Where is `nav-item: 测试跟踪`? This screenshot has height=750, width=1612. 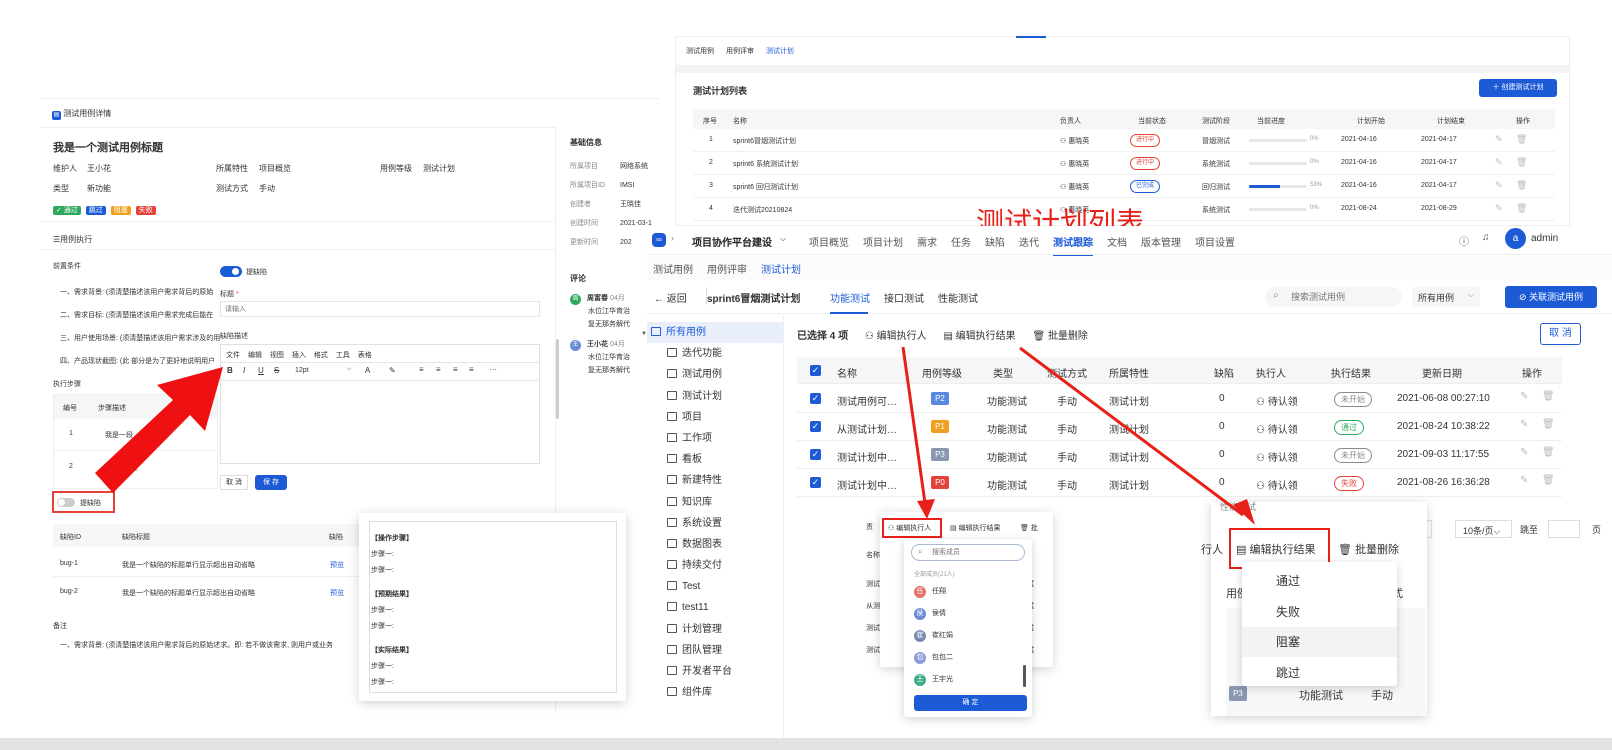
nav-item: 测试跟踪 is located at coordinates (1073, 247).